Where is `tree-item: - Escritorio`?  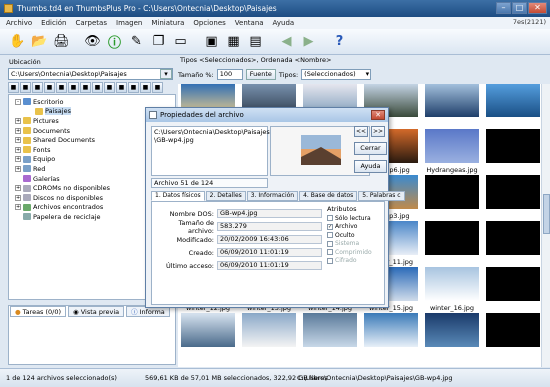 tree-item: - Escritorio is located at coordinates (95, 102).